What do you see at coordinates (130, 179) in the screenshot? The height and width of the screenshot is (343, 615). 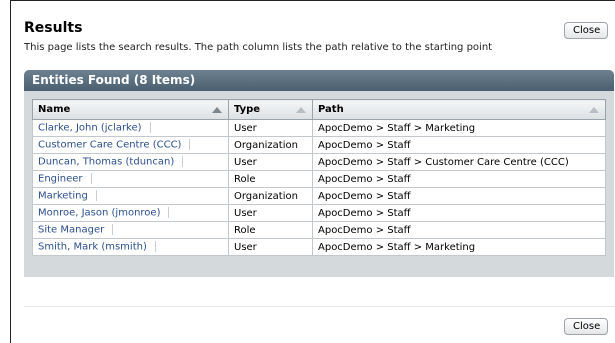 I see `name-cell: Engineer` at bounding box center [130, 179].